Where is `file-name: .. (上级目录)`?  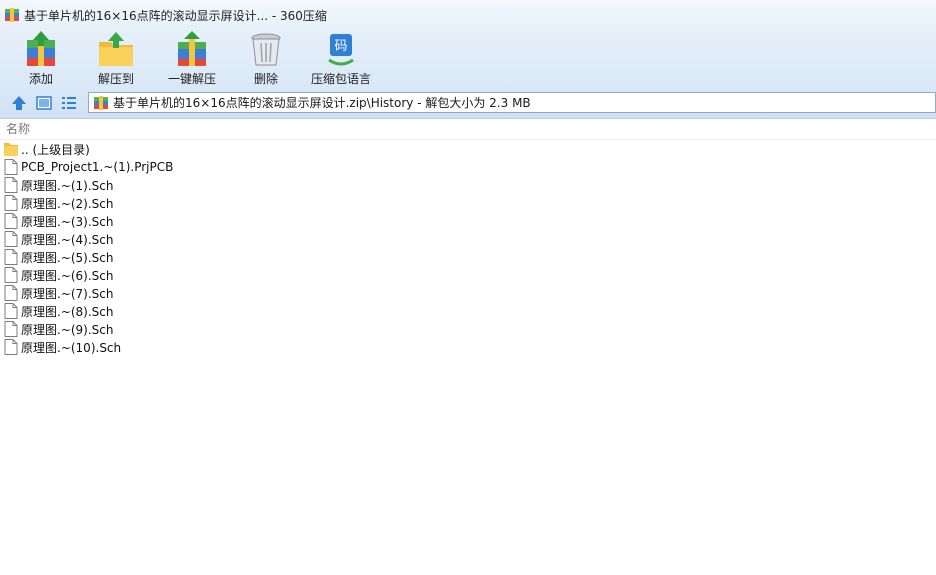
file-name: .. (上级目录) is located at coordinates (55, 149).